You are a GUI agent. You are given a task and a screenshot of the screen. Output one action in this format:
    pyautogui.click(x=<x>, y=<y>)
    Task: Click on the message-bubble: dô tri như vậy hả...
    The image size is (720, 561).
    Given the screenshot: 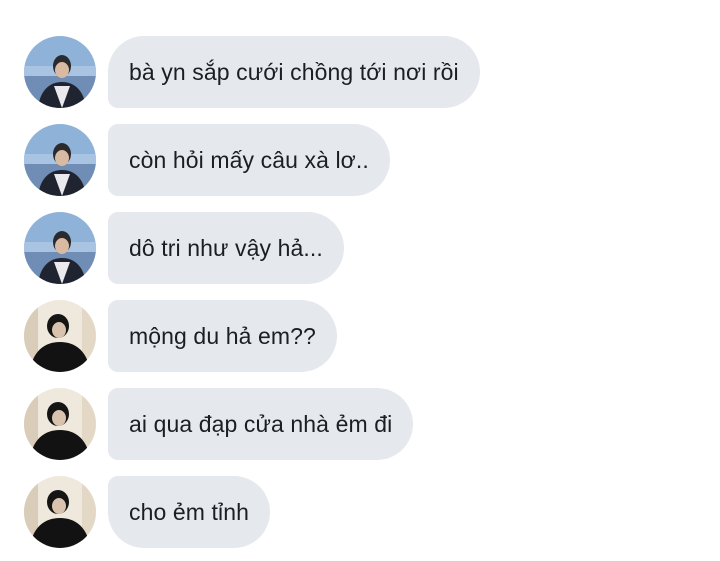 What is the action you would take?
    pyautogui.click(x=226, y=248)
    